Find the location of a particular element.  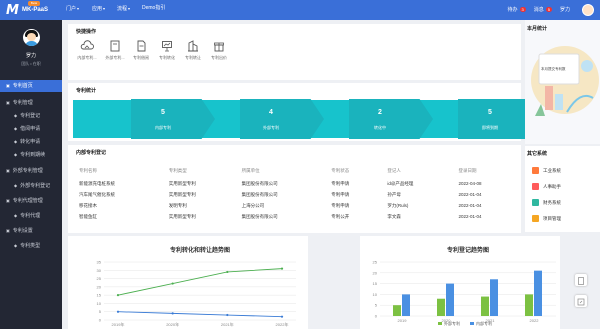

gift-icon is located at coordinates (219, 47).